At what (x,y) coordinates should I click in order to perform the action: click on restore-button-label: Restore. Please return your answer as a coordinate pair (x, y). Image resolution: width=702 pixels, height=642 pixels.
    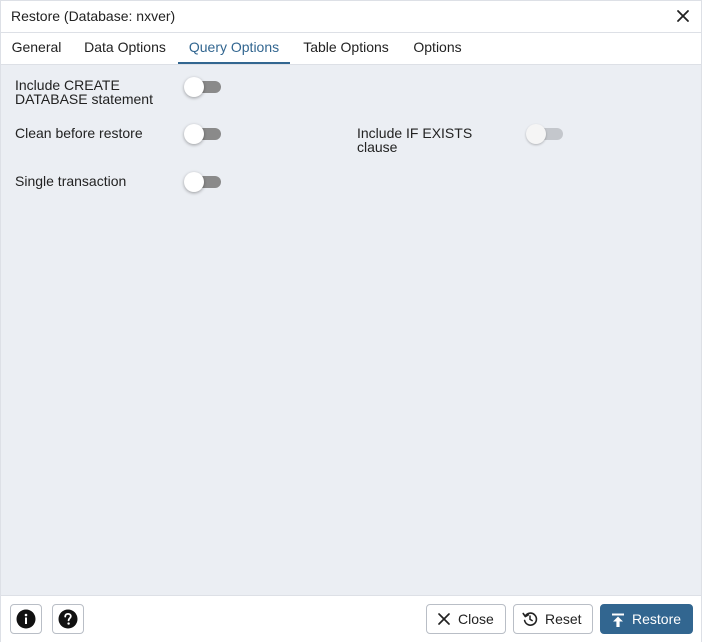
    Looking at the image, I should click on (657, 619).